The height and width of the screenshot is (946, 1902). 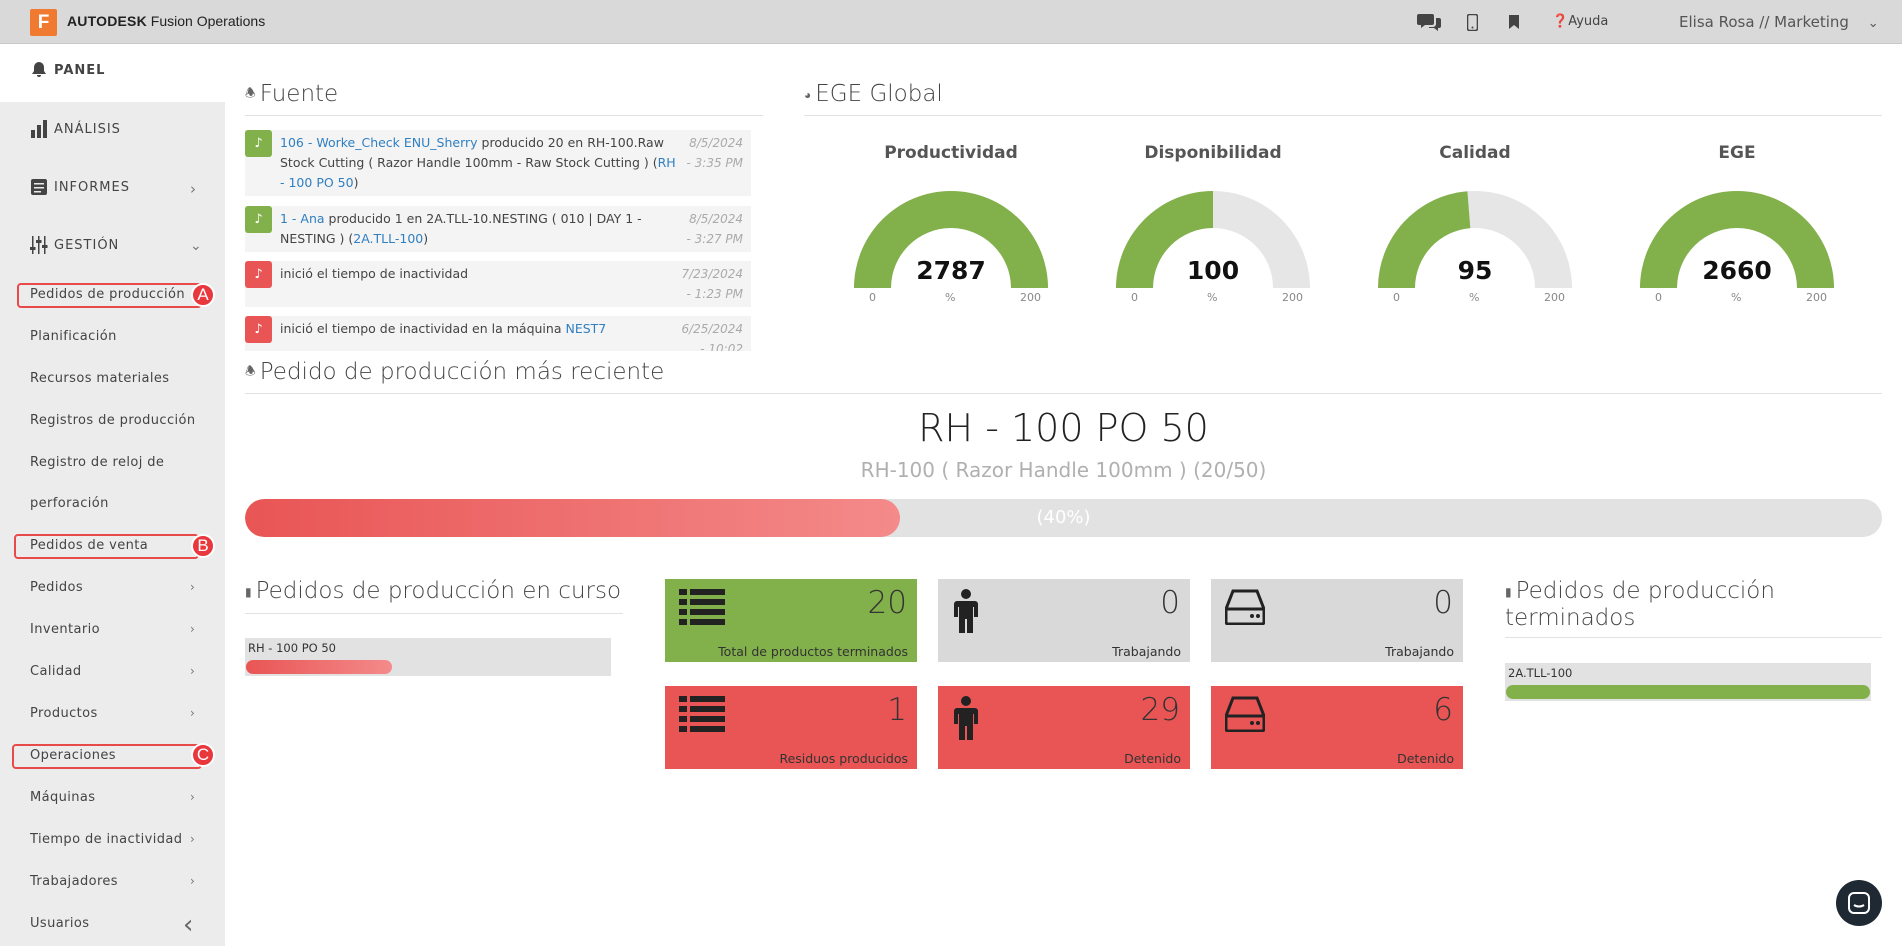 What do you see at coordinates (75, 129) in the screenshot?
I see `sidebar-item-analisis: ANÁLISIS` at bounding box center [75, 129].